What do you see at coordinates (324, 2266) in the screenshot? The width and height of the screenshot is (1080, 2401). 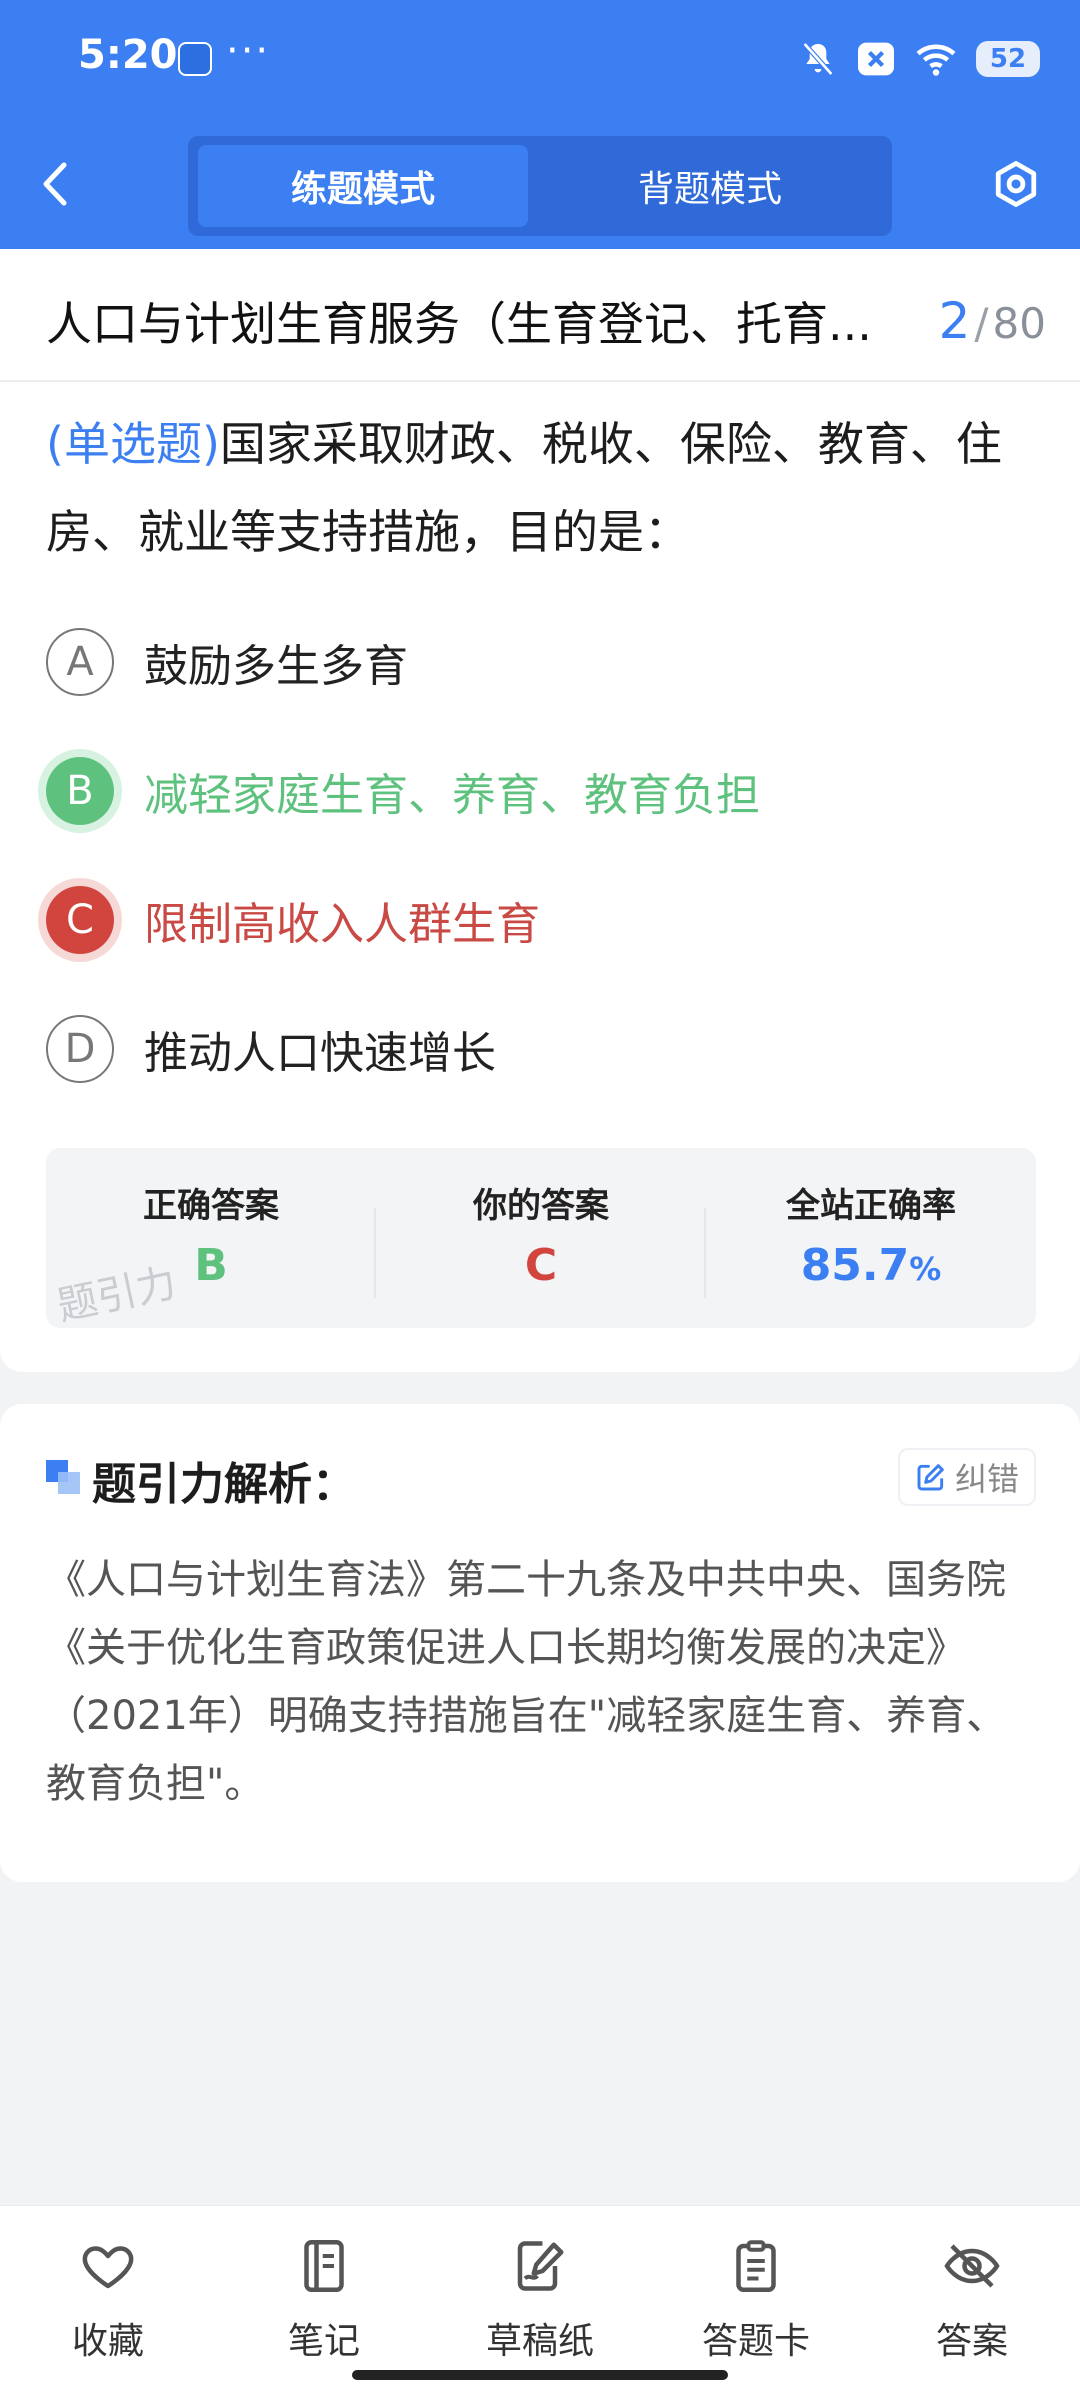 I see `notebook-icon` at bounding box center [324, 2266].